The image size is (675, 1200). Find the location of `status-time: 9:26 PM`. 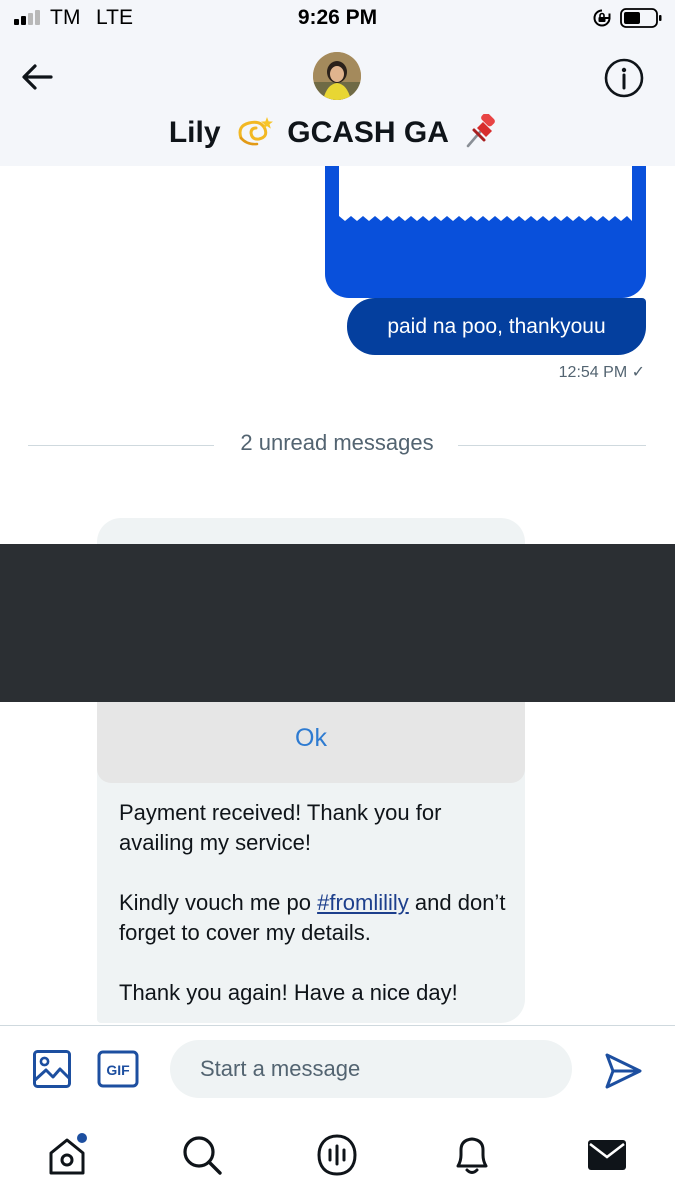

status-time: 9:26 PM is located at coordinates (337, 17).